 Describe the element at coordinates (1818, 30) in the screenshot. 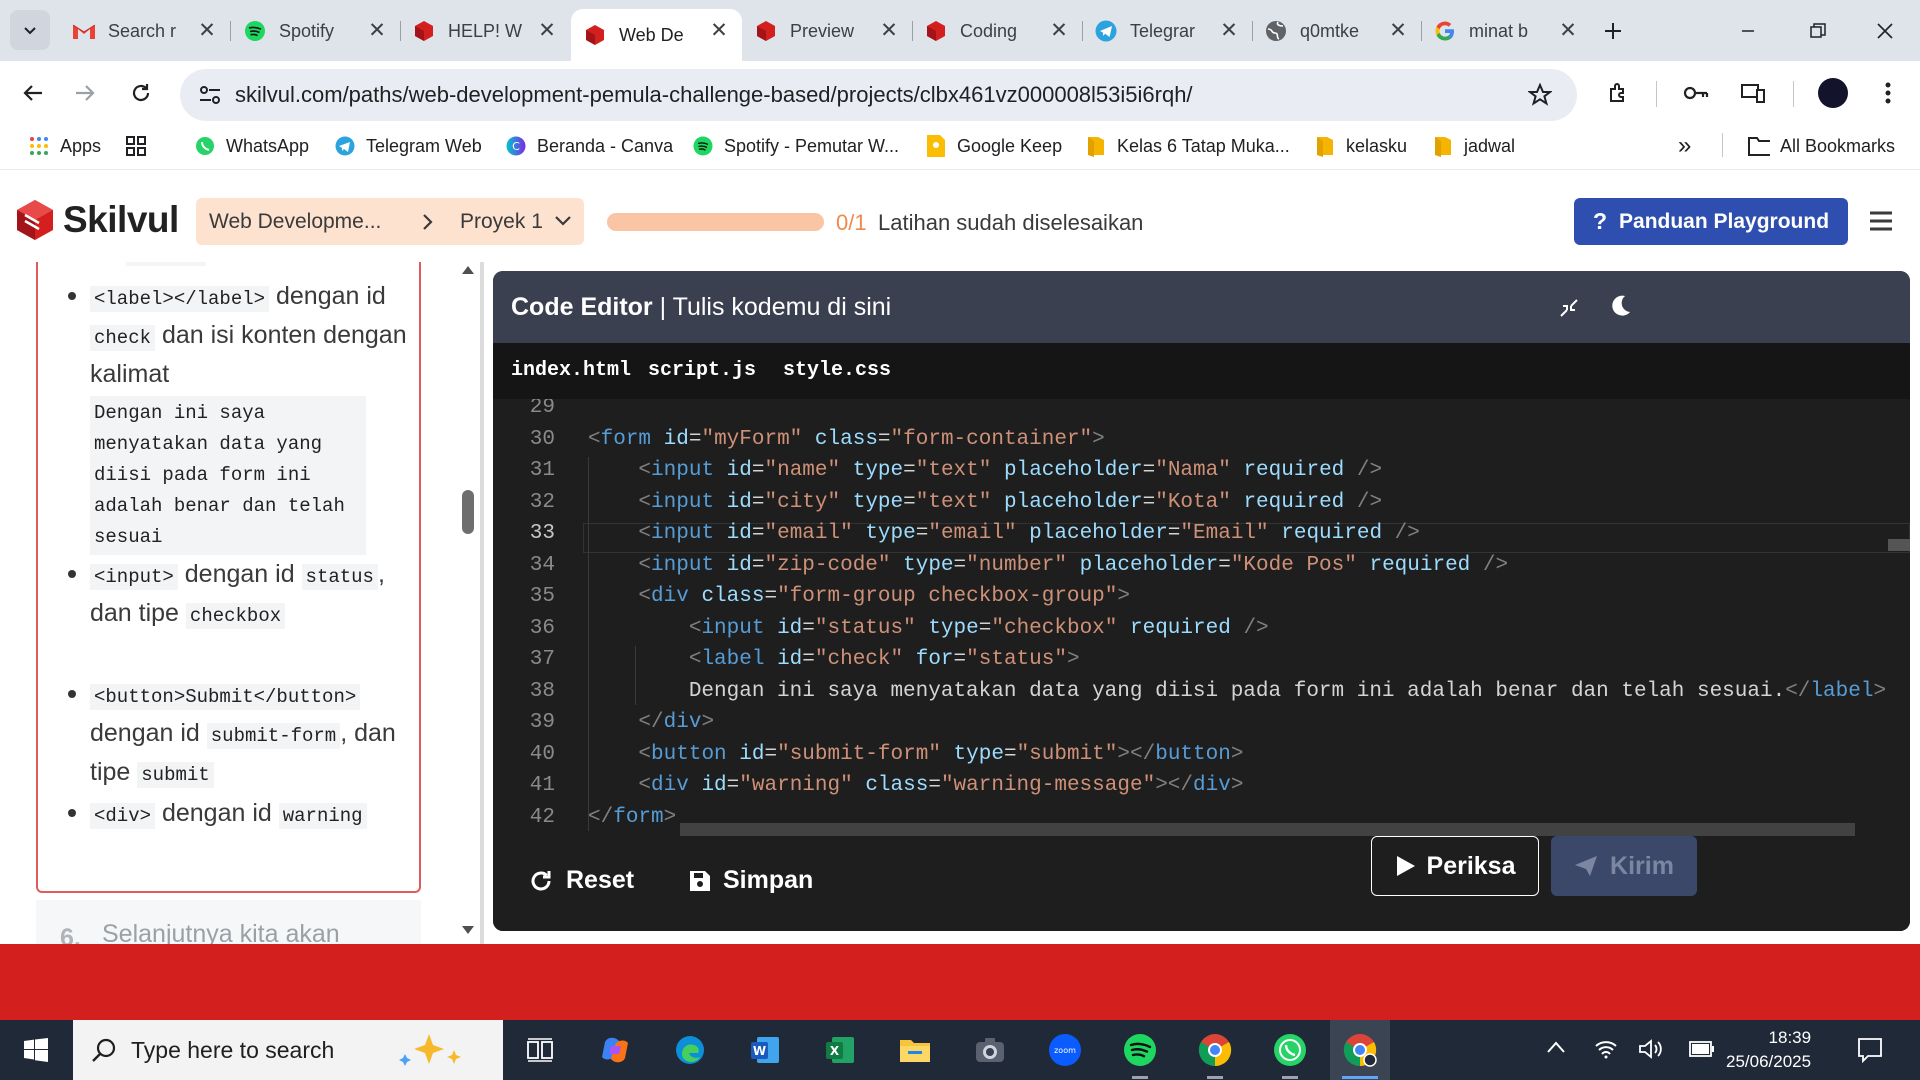

I see `restore-button` at that location.